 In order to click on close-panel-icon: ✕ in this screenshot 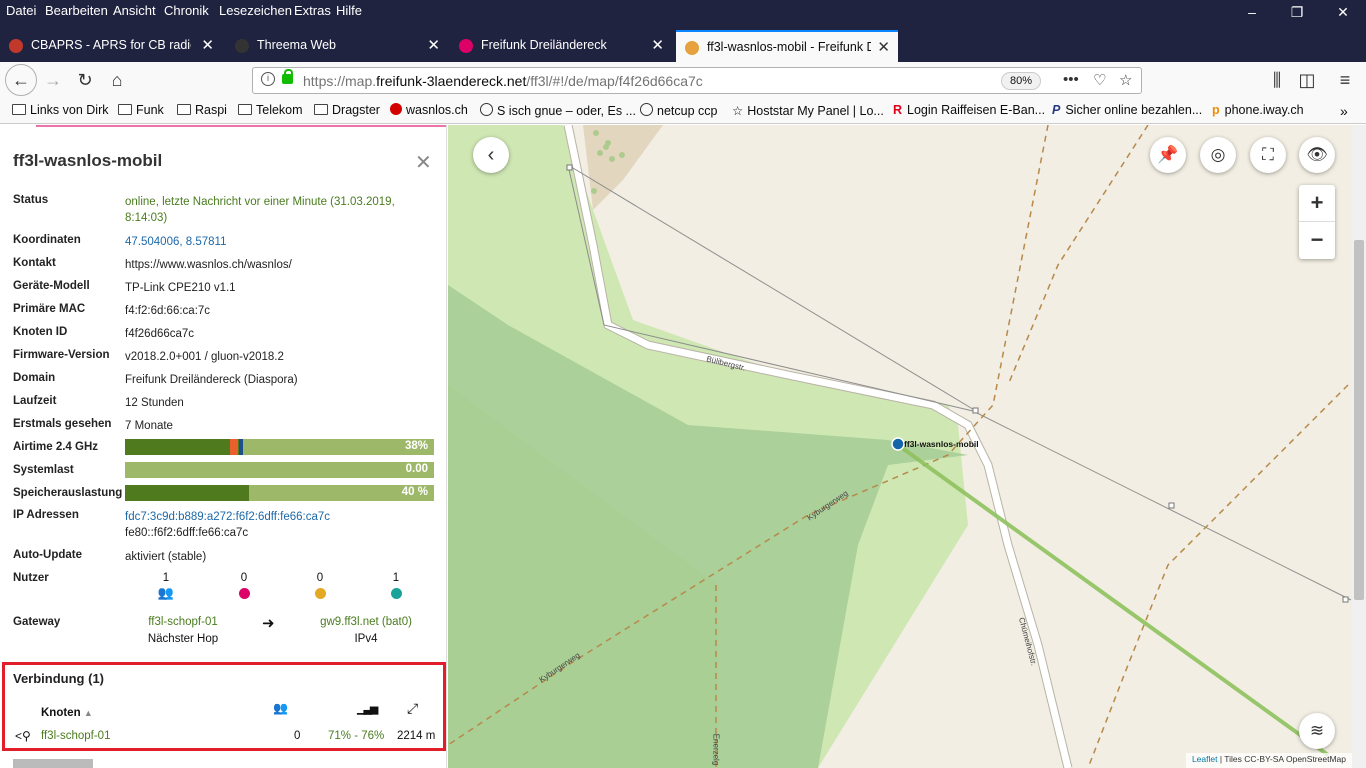, I will do `click(423, 162)`.